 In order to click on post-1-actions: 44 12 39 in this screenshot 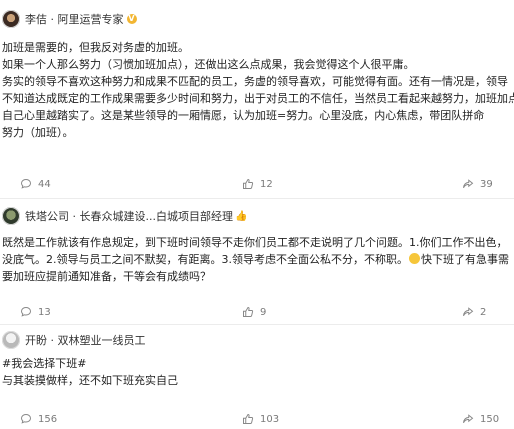, I will do `click(257, 184)`.